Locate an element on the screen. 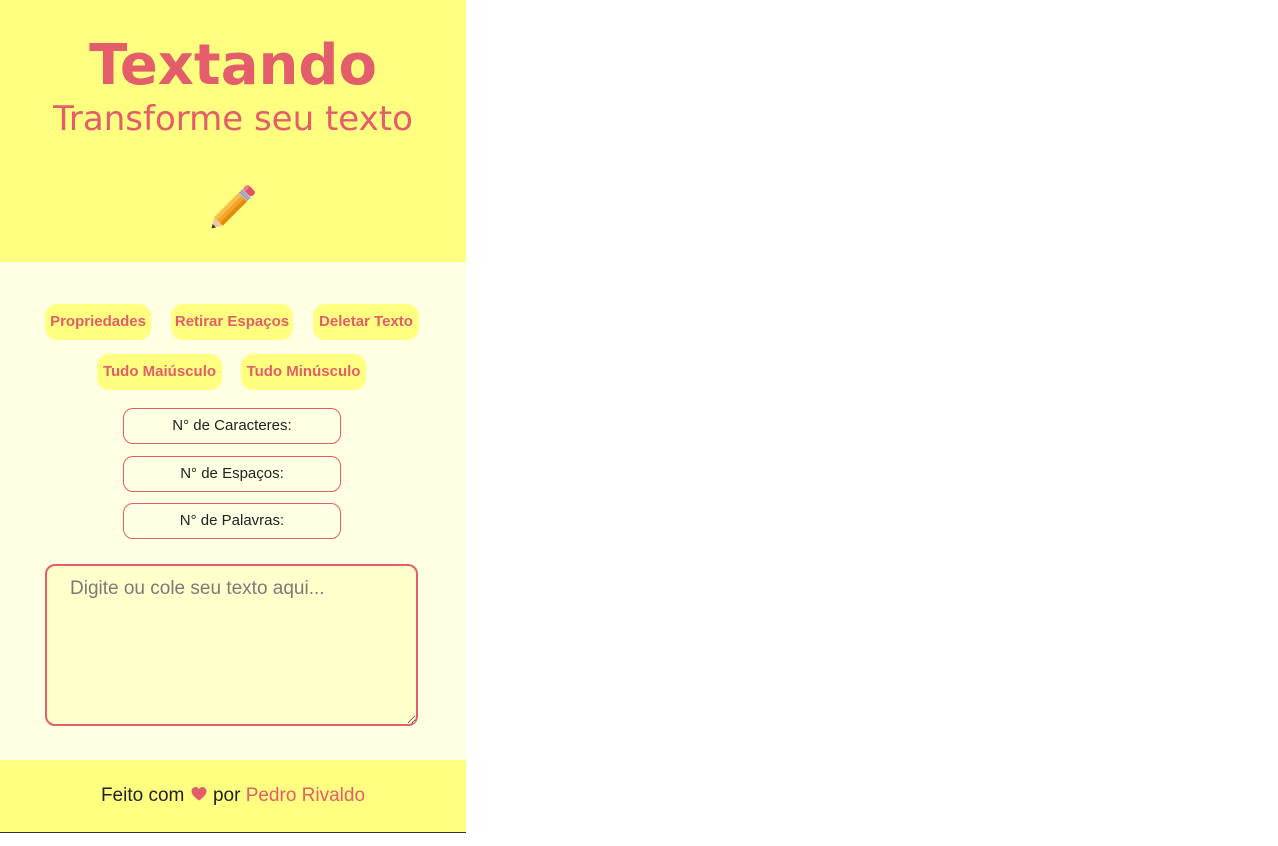  space-count: N° de Espaços: is located at coordinates (232, 474).